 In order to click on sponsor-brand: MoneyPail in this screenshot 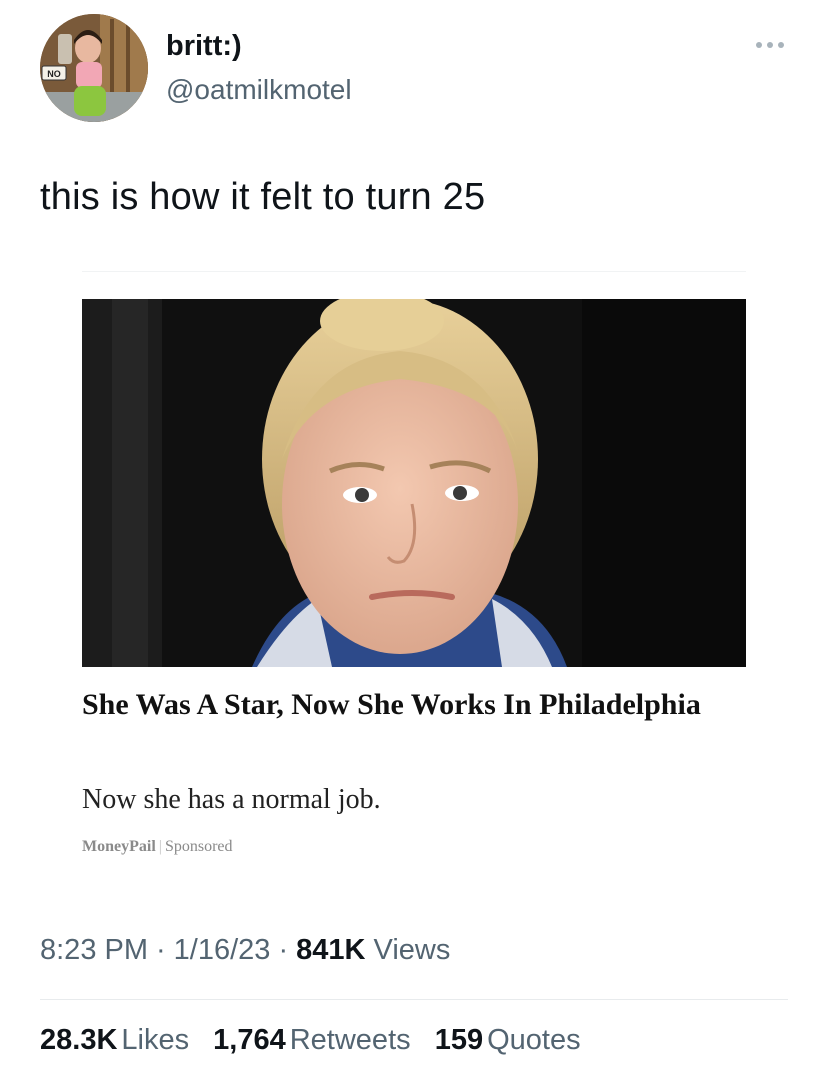, I will do `click(119, 846)`.